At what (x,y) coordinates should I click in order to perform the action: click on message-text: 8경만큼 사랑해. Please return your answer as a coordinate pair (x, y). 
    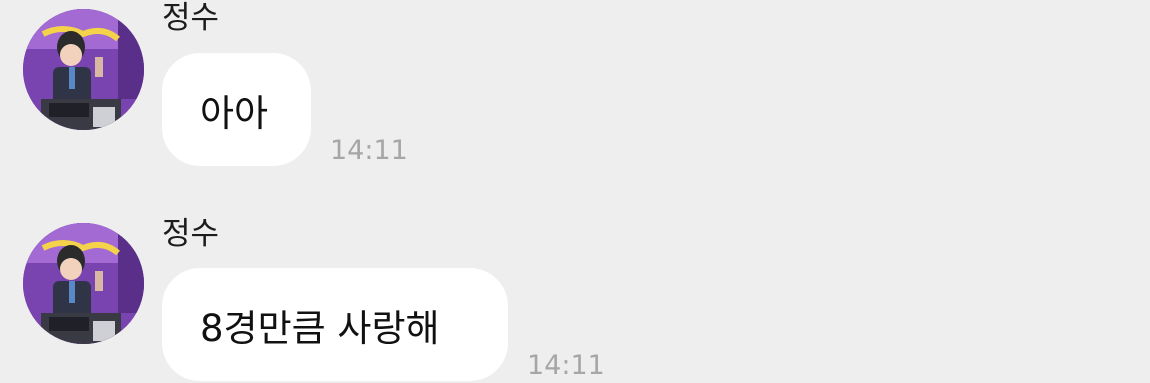
    Looking at the image, I should click on (320, 328).